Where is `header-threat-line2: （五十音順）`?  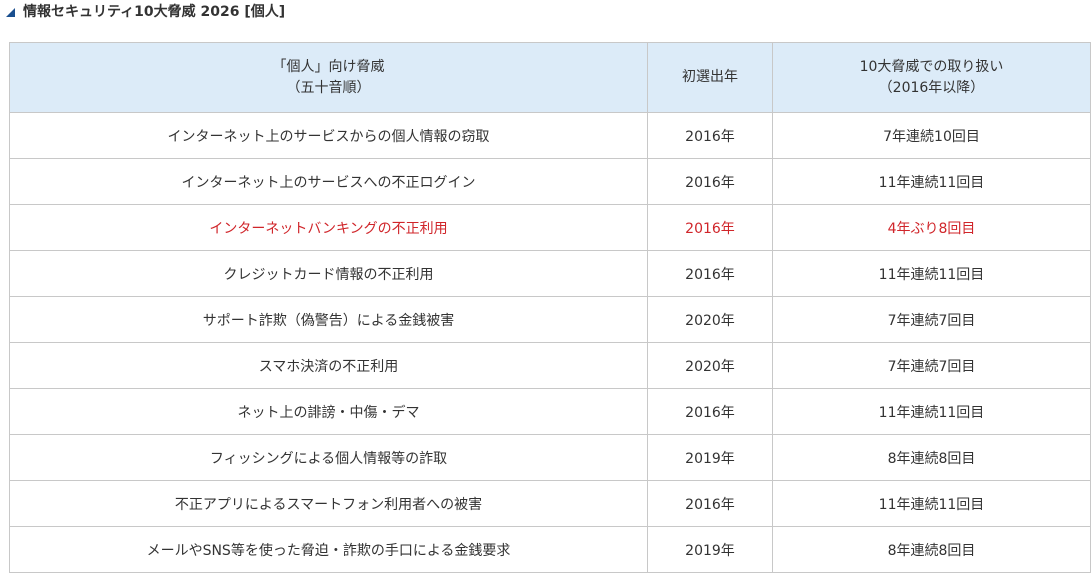 header-threat-line2: （五十音順） is located at coordinates (328, 87).